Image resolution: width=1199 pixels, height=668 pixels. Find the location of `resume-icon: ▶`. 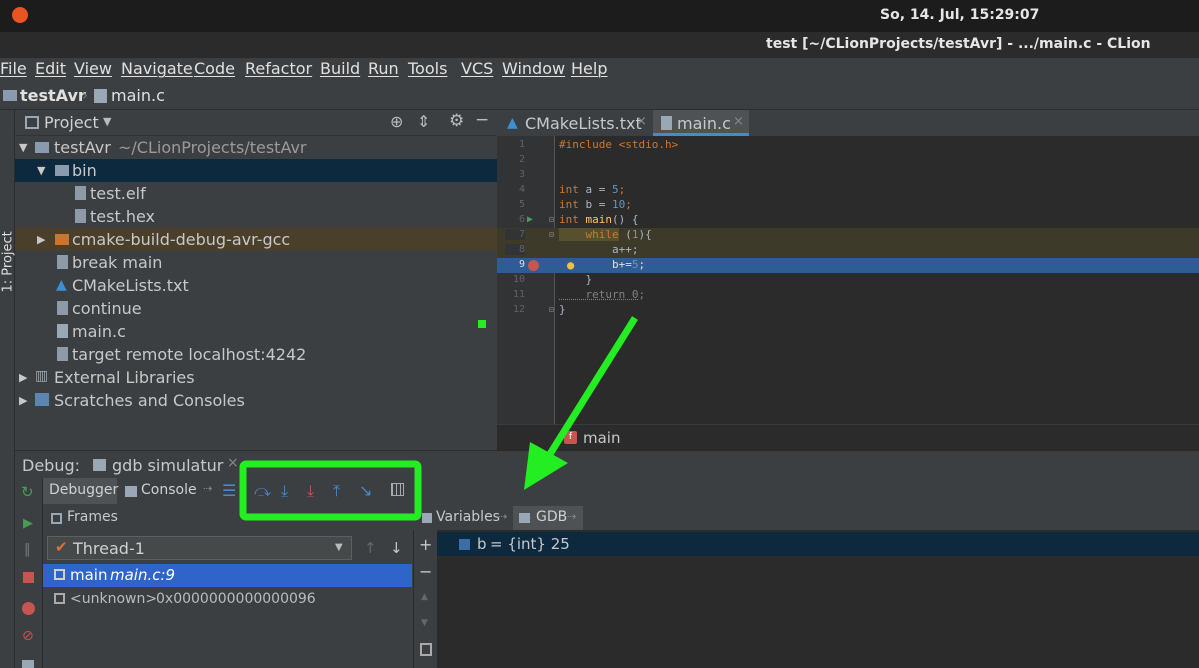

resume-icon: ▶ is located at coordinates (28, 523).